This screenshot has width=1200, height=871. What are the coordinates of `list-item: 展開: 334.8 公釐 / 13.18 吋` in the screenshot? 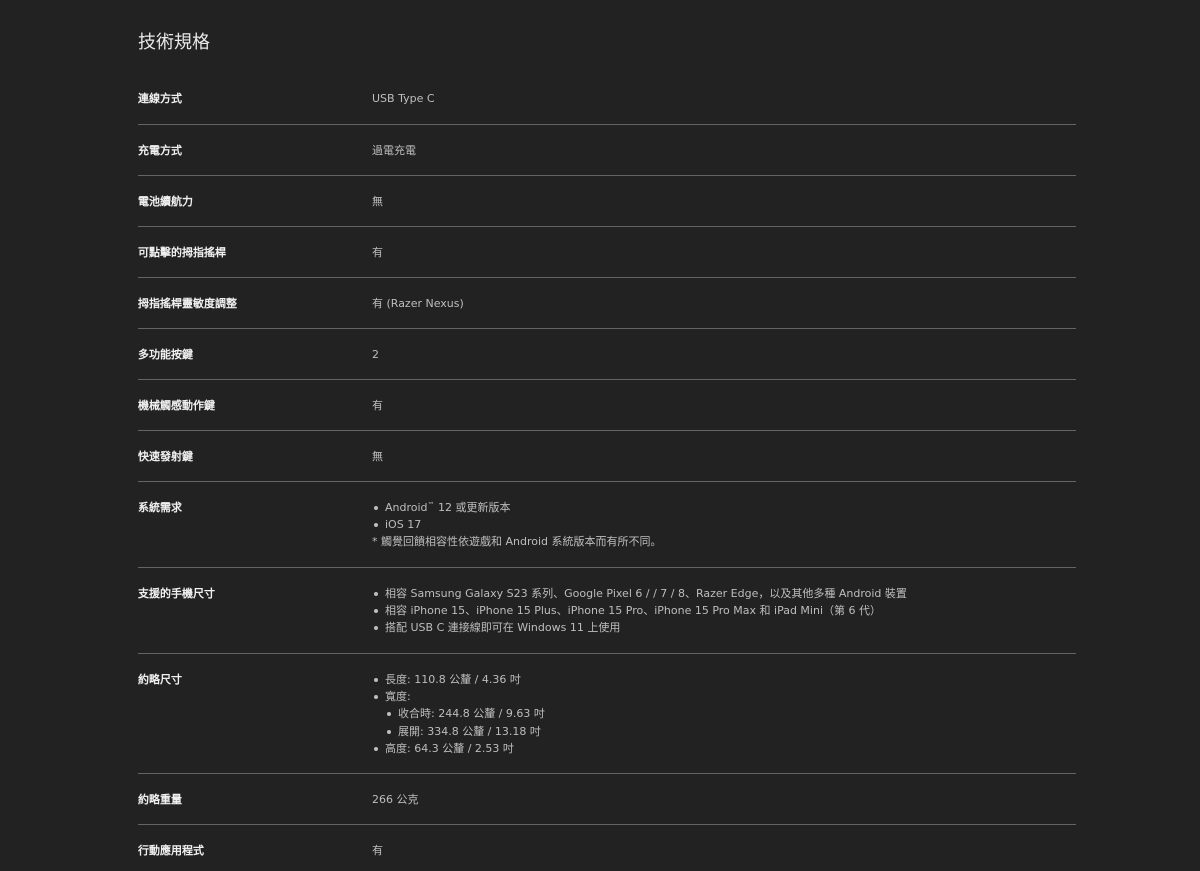 It's located at (730, 731).